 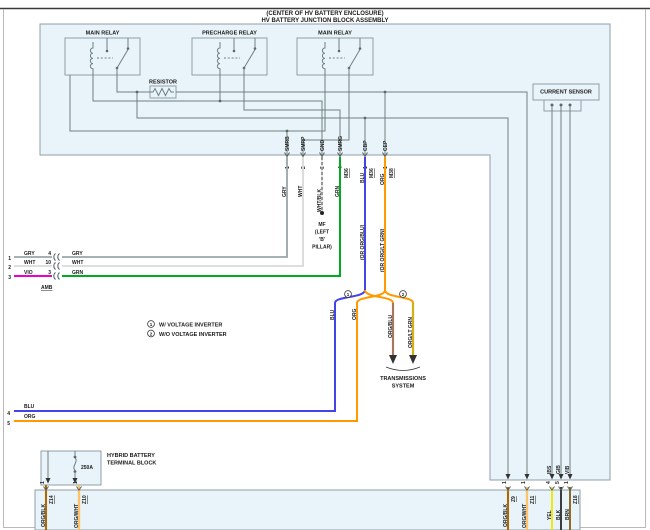 What do you see at coordinates (8, 414) in the screenshot?
I see `row1-pin: 4` at bounding box center [8, 414].